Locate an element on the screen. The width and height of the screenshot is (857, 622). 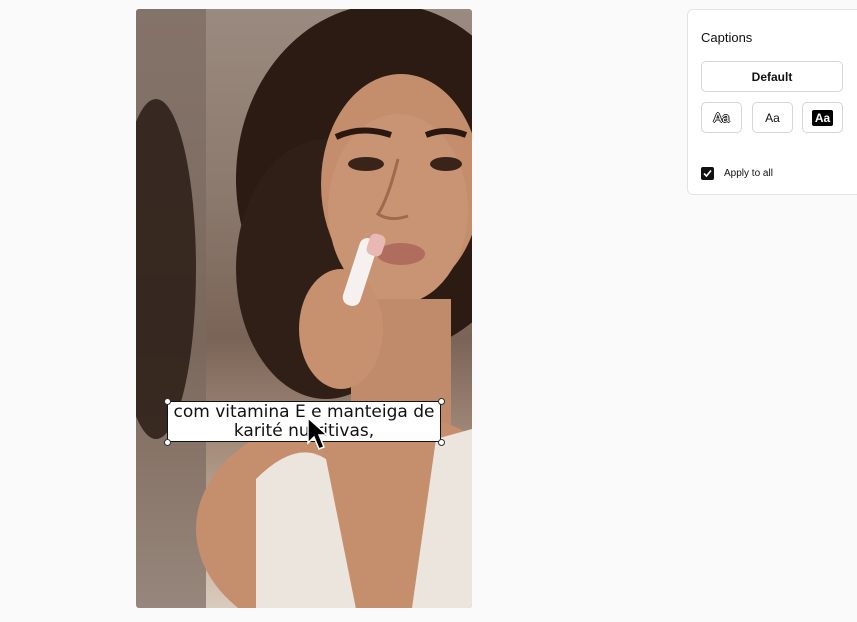
apply-to-all-checkbox is located at coordinates (707, 173).